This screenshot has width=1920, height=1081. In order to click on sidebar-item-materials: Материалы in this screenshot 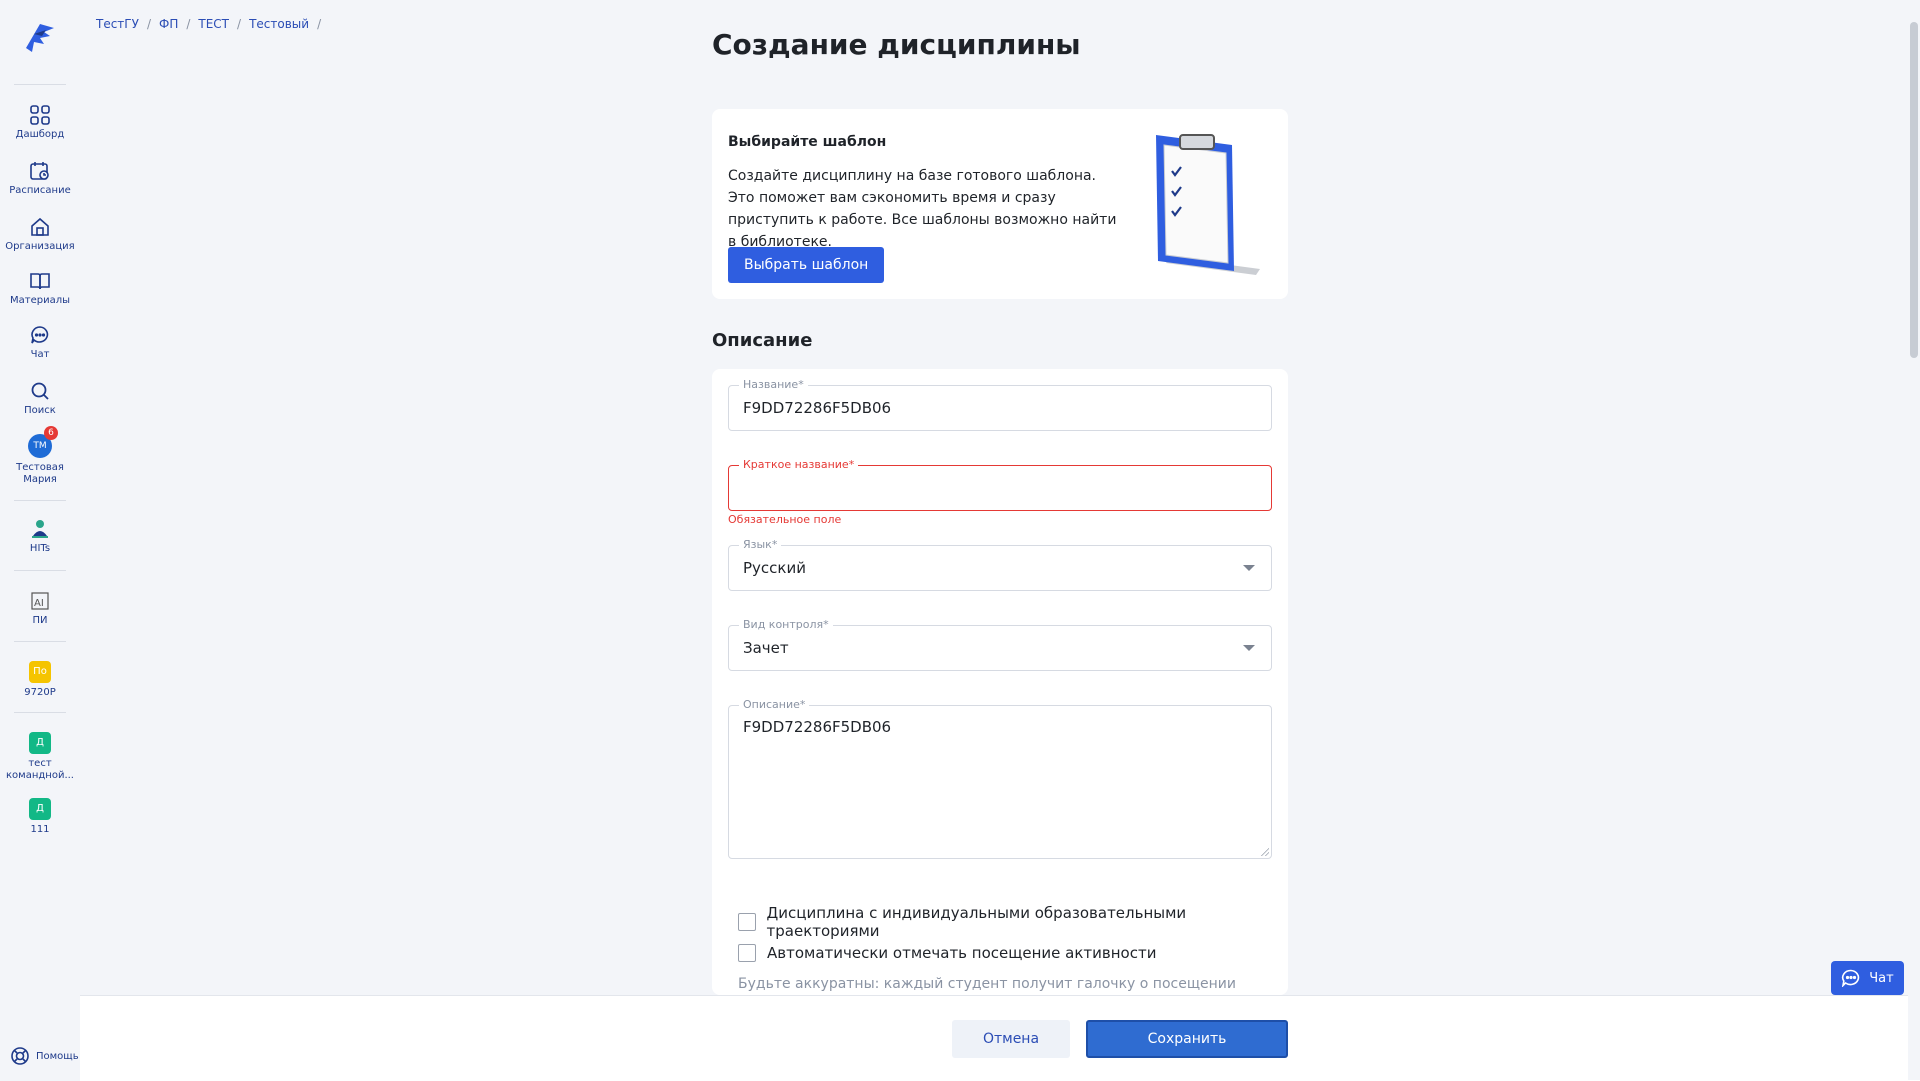, I will do `click(40, 288)`.